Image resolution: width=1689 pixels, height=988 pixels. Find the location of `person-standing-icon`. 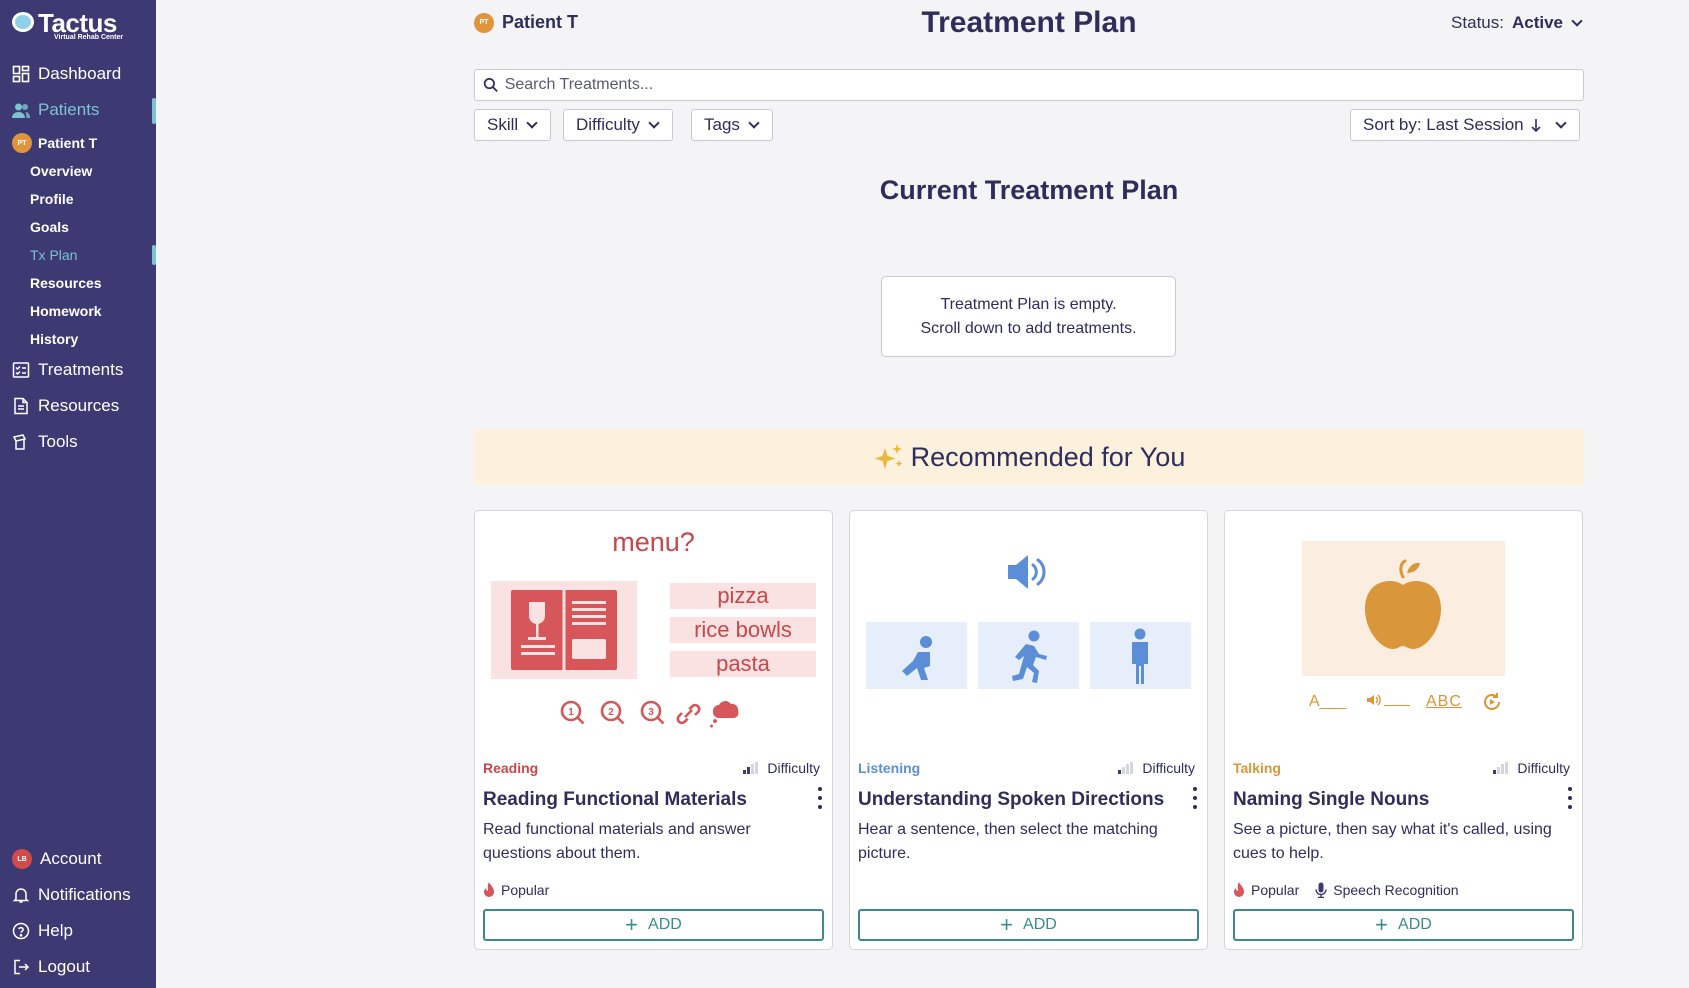

person-standing-icon is located at coordinates (1140, 656).